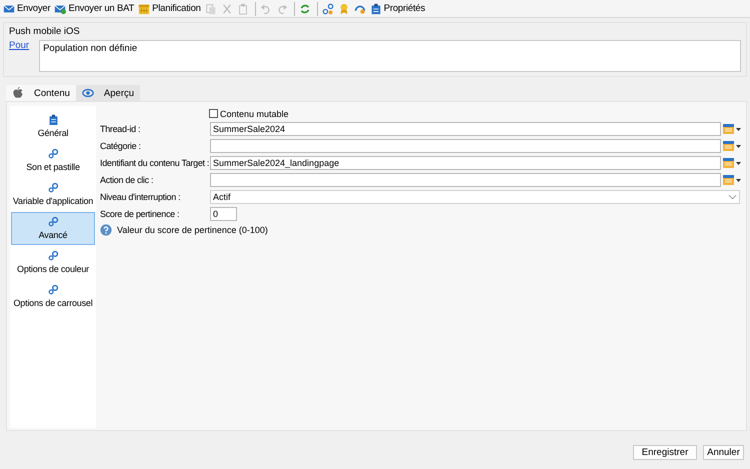  Describe the element at coordinates (210, 8) in the screenshot. I see `copy-icon` at that location.